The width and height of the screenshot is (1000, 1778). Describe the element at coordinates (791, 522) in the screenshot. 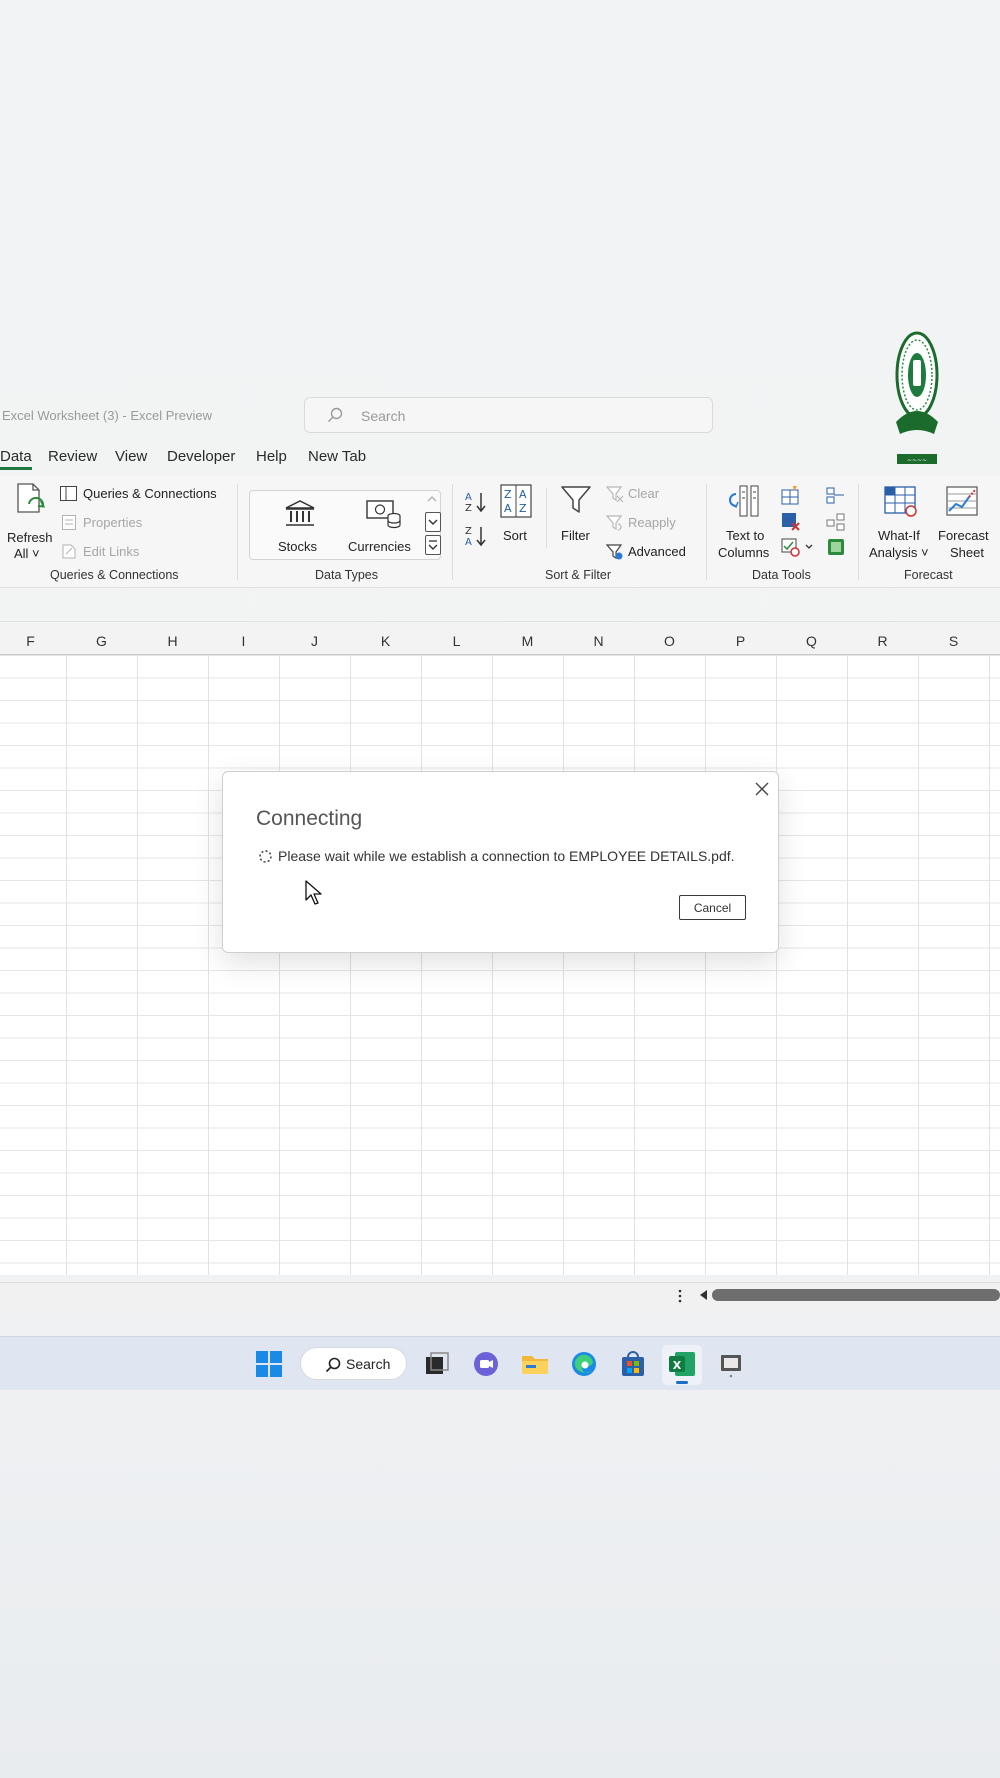

I see `remove-duplicates-button` at that location.